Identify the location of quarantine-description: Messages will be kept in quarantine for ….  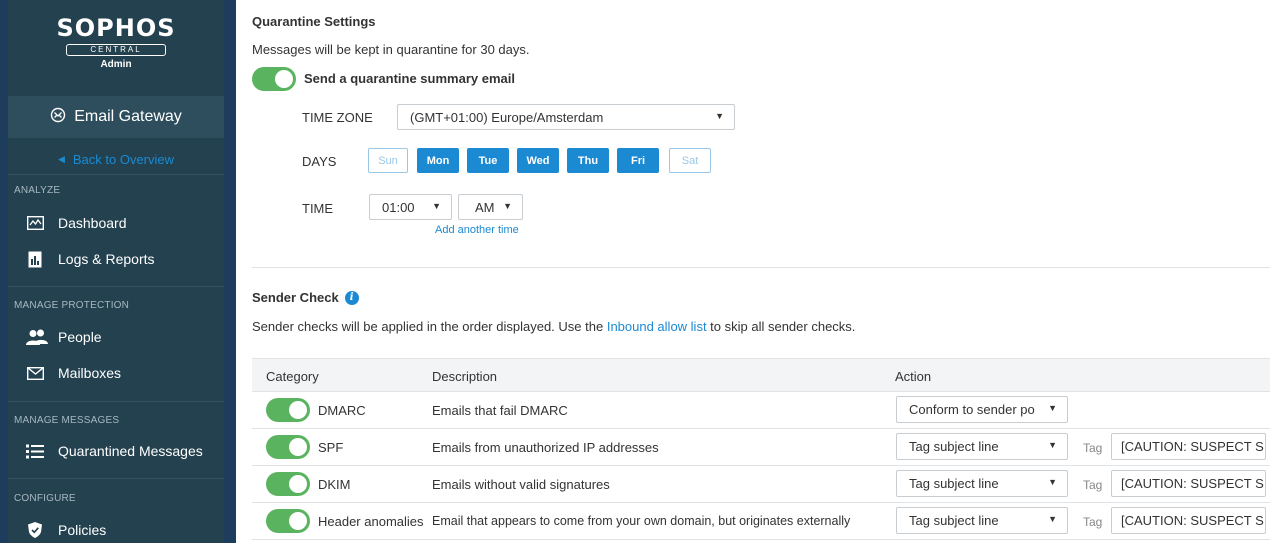
(391, 49).